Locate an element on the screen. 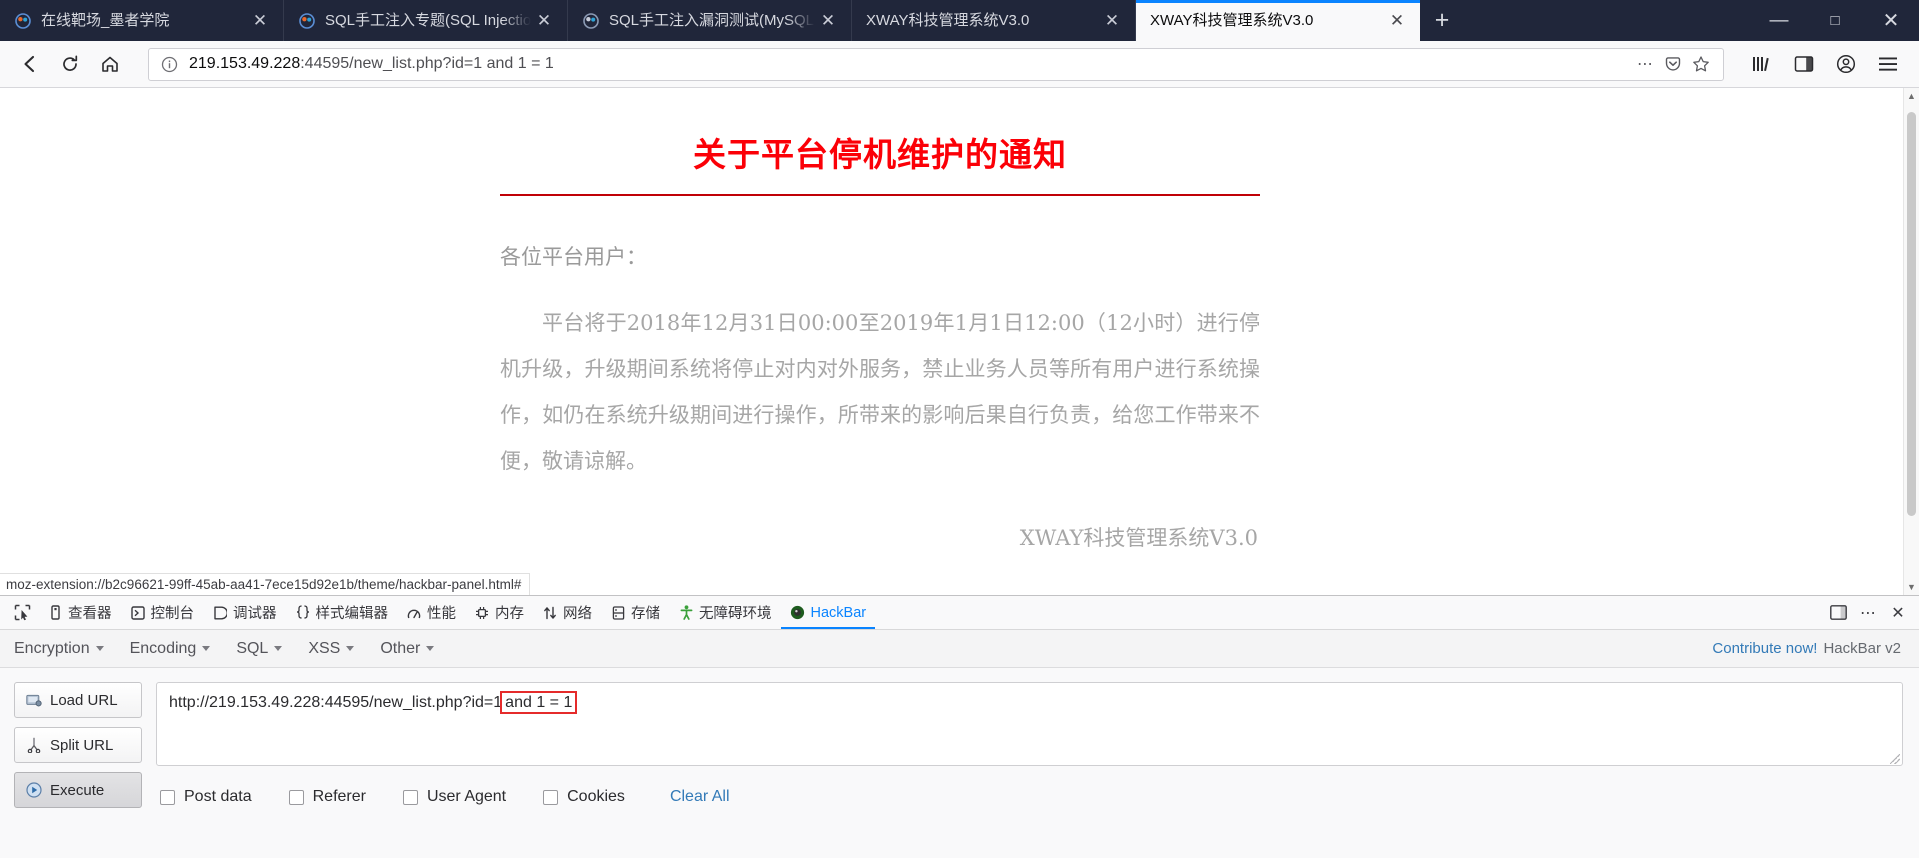 The width and height of the screenshot is (1919, 858). devtools-tab-inspector: 查看器 is located at coordinates (79, 612).